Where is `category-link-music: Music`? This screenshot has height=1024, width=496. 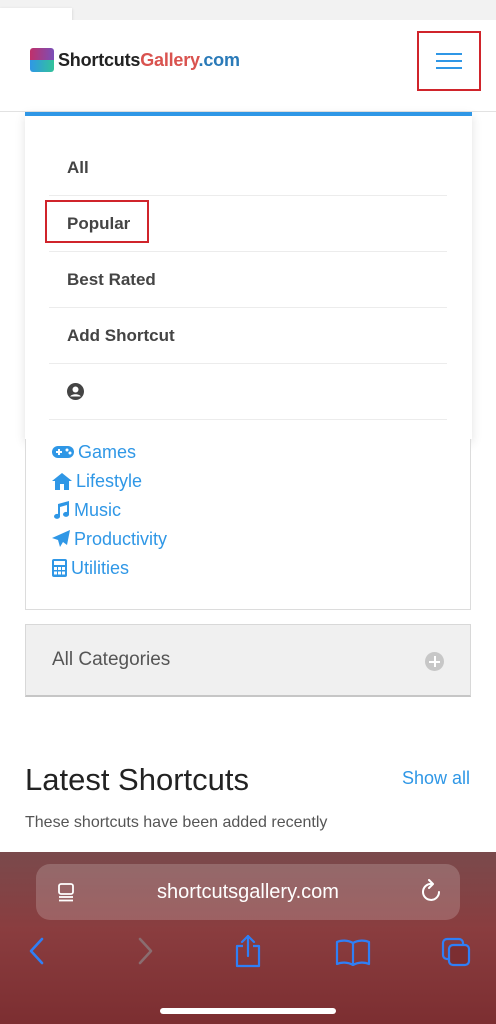
category-link-music: Music is located at coordinates (86, 510).